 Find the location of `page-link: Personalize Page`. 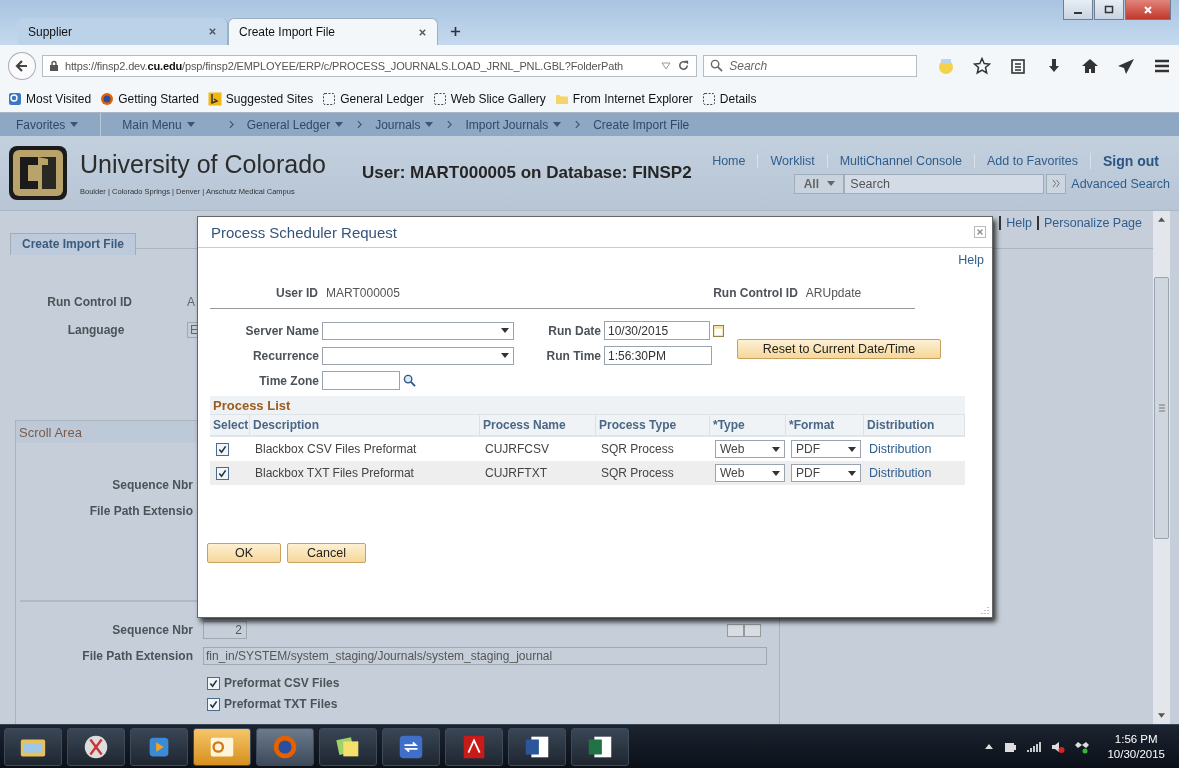

page-link: Personalize Page is located at coordinates (1092, 223).